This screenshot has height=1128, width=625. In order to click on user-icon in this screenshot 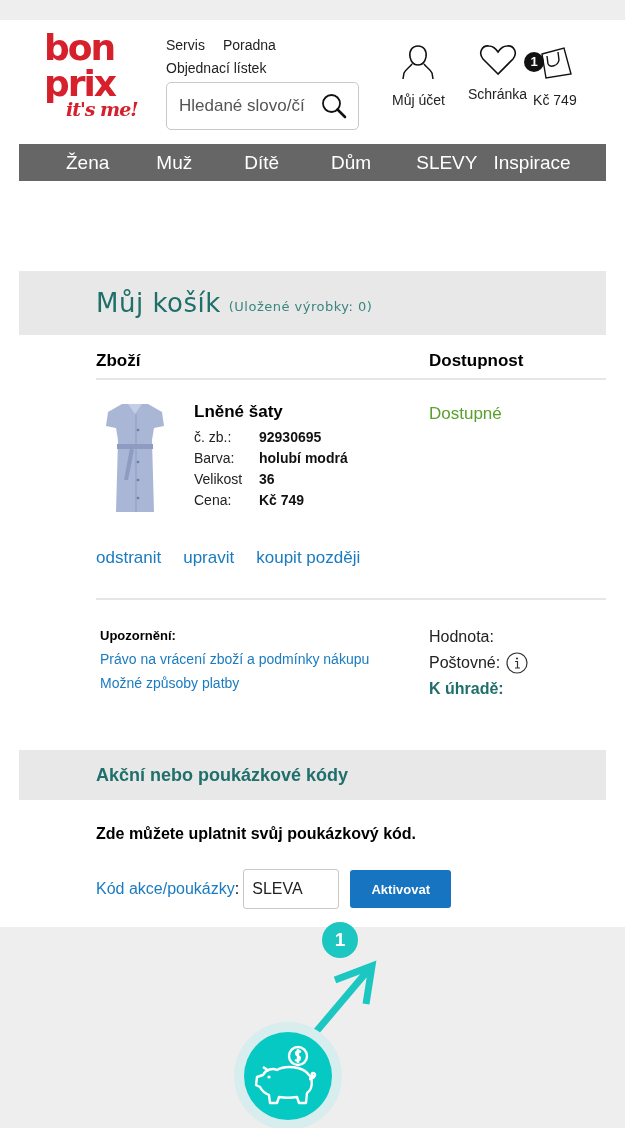, I will do `click(418, 63)`.